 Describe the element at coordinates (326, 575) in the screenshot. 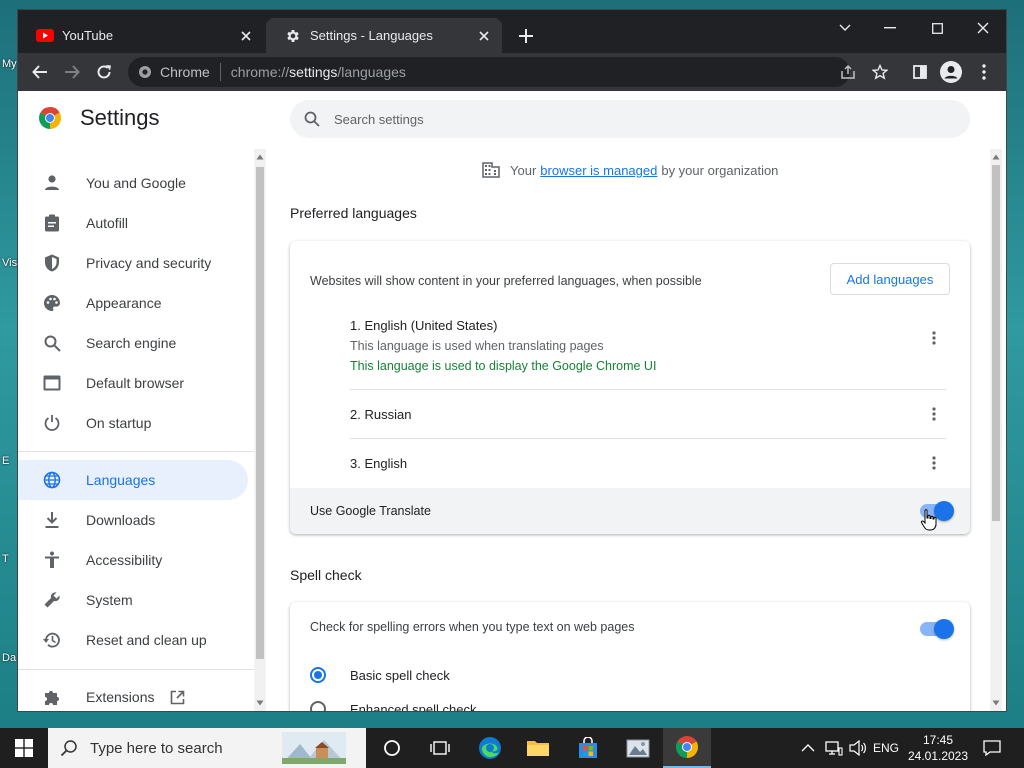

I see `spell-check-heading: Spell check` at that location.